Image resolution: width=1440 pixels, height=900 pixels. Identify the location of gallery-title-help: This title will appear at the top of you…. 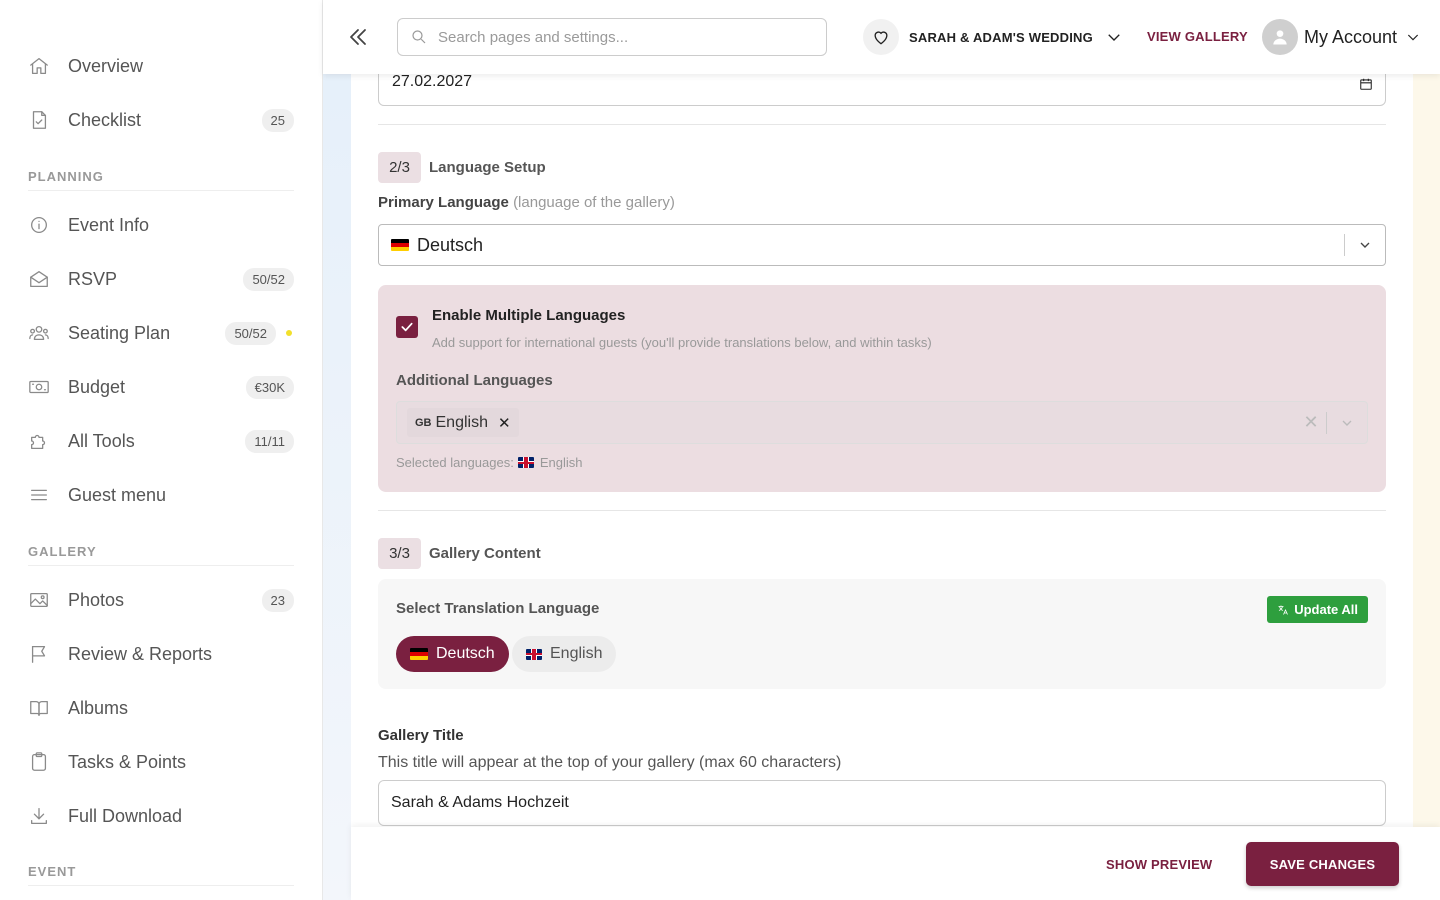
(610, 762).